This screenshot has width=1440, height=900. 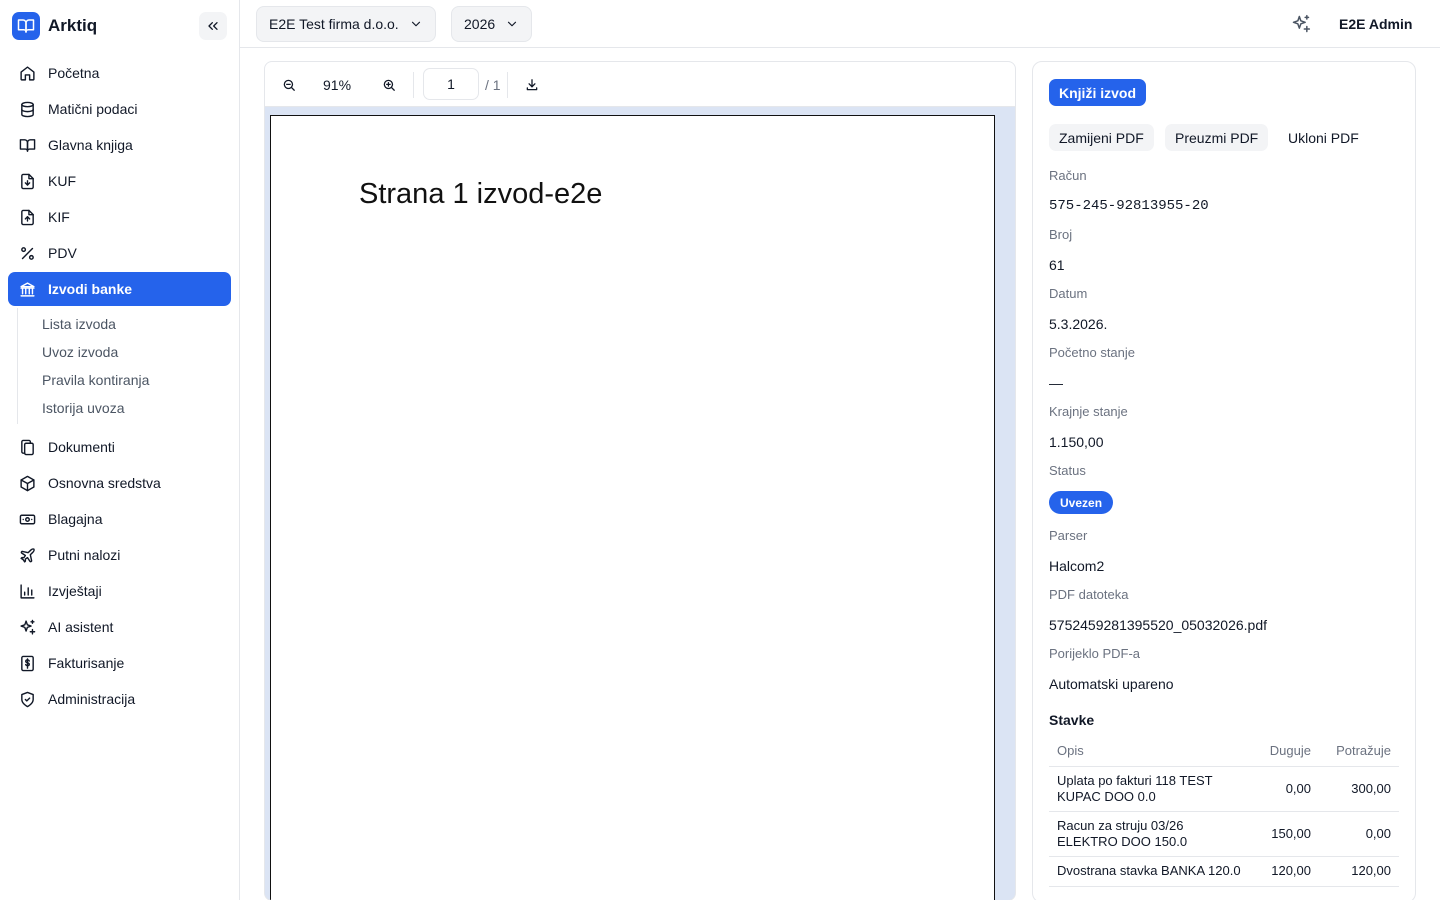 I want to click on sidebar-item-label: Dokumenti, so click(x=81, y=447).